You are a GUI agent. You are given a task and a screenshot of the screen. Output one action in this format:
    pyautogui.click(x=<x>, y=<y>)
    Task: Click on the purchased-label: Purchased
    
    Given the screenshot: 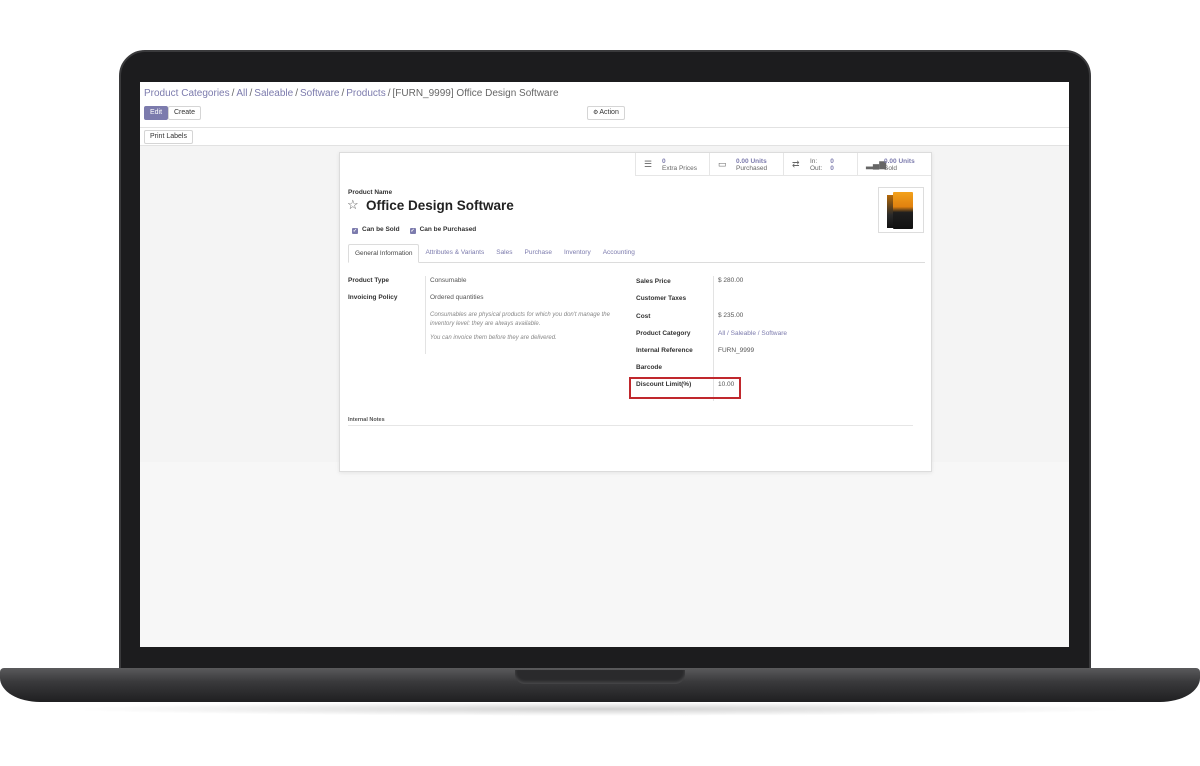 What is the action you would take?
    pyautogui.click(x=752, y=168)
    